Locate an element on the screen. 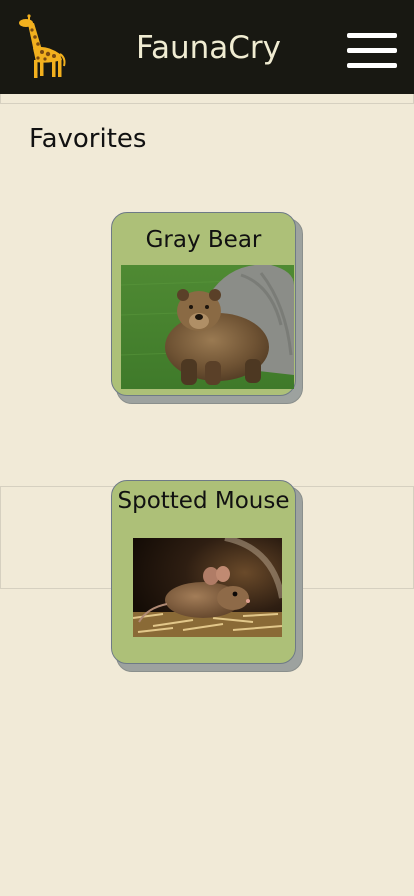  favorite-card-spotted-mouse: Spotted Mouse is located at coordinates (203, 572).